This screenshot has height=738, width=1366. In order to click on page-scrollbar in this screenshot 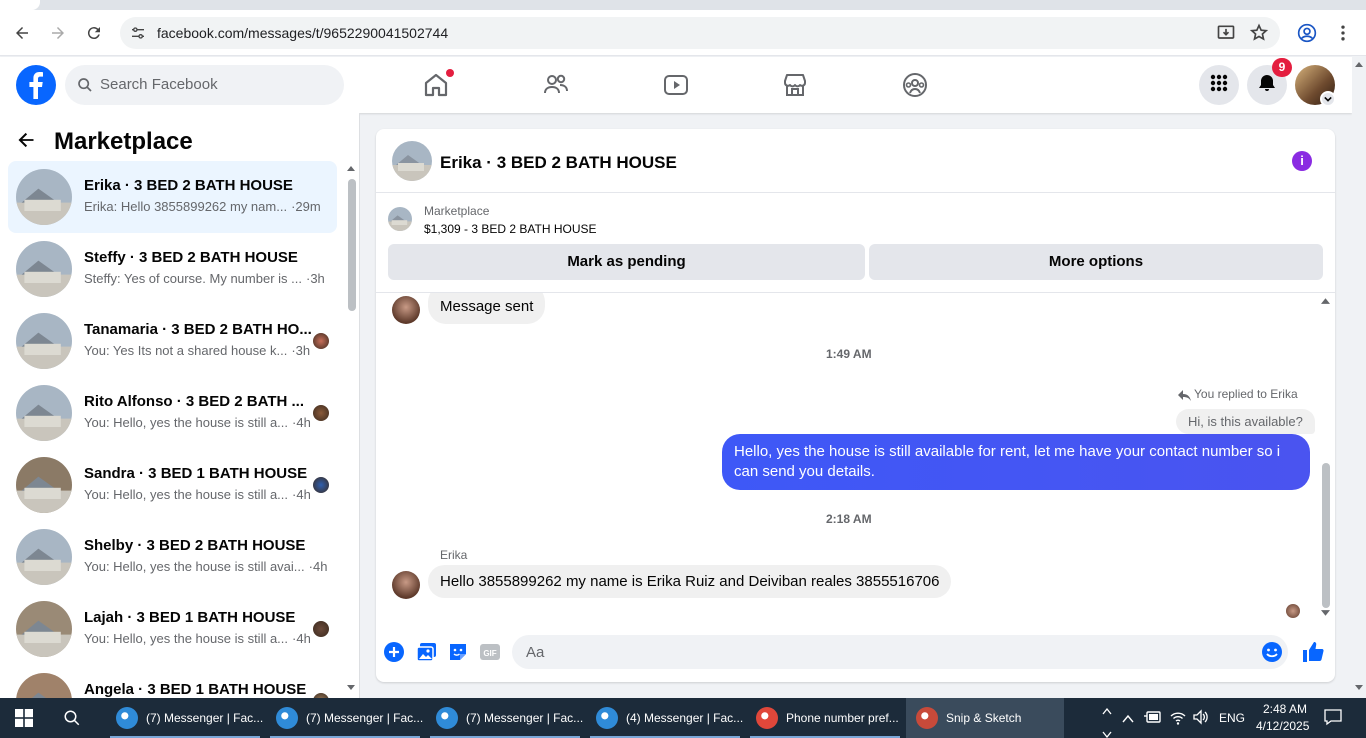, I will do `click(1359, 377)`.